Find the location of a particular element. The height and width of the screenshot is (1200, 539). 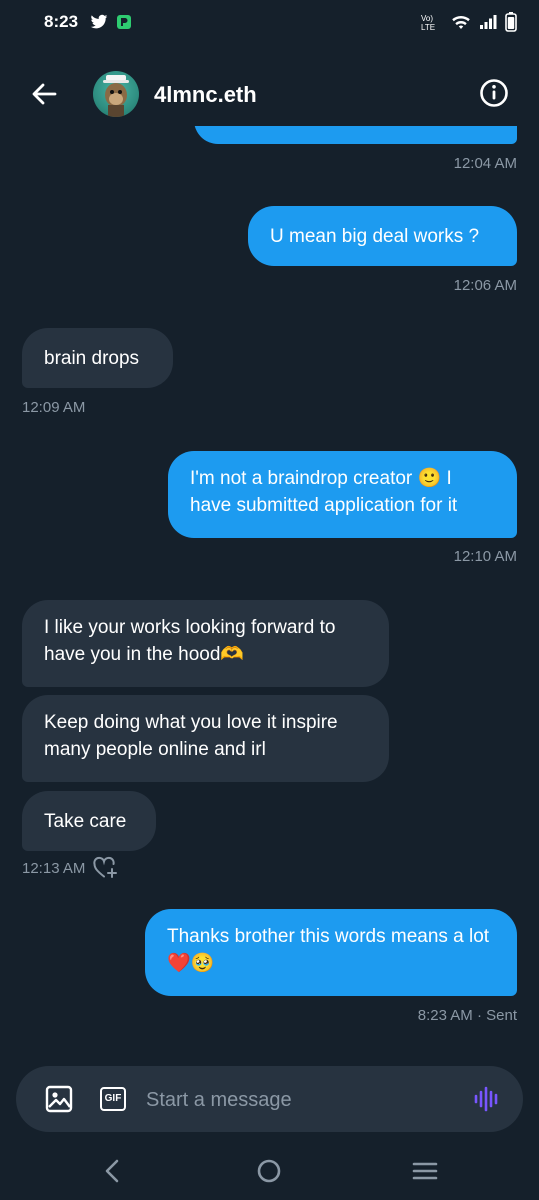

battery-icon is located at coordinates (511, 22).